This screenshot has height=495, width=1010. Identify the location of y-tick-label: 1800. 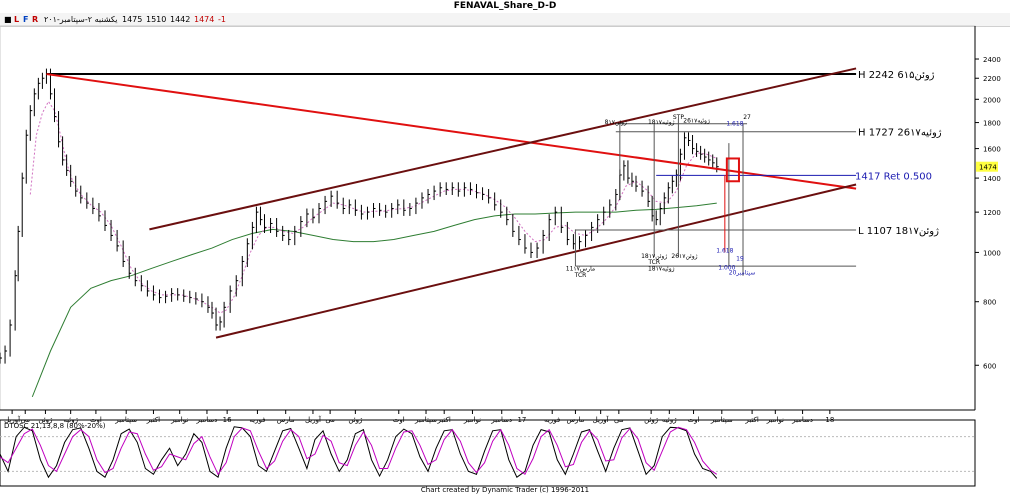
(992, 124).